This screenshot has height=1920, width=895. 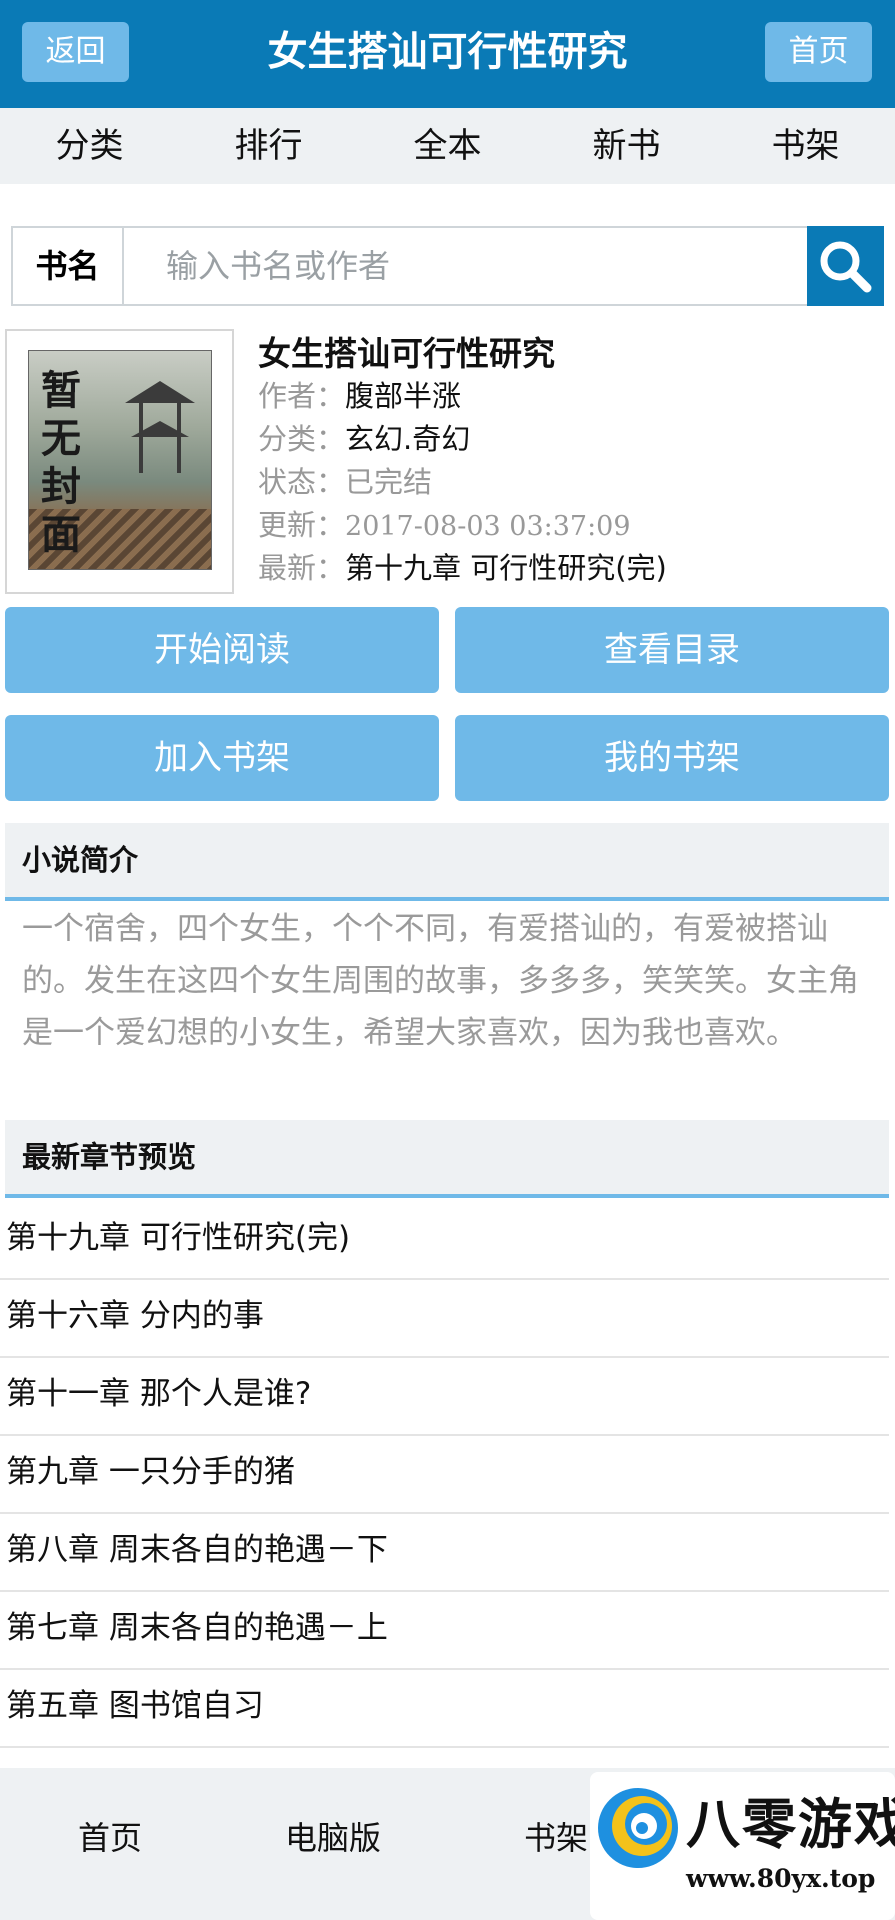 What do you see at coordinates (790, 1824) in the screenshot?
I see `watermark-title: 八零游戏` at bounding box center [790, 1824].